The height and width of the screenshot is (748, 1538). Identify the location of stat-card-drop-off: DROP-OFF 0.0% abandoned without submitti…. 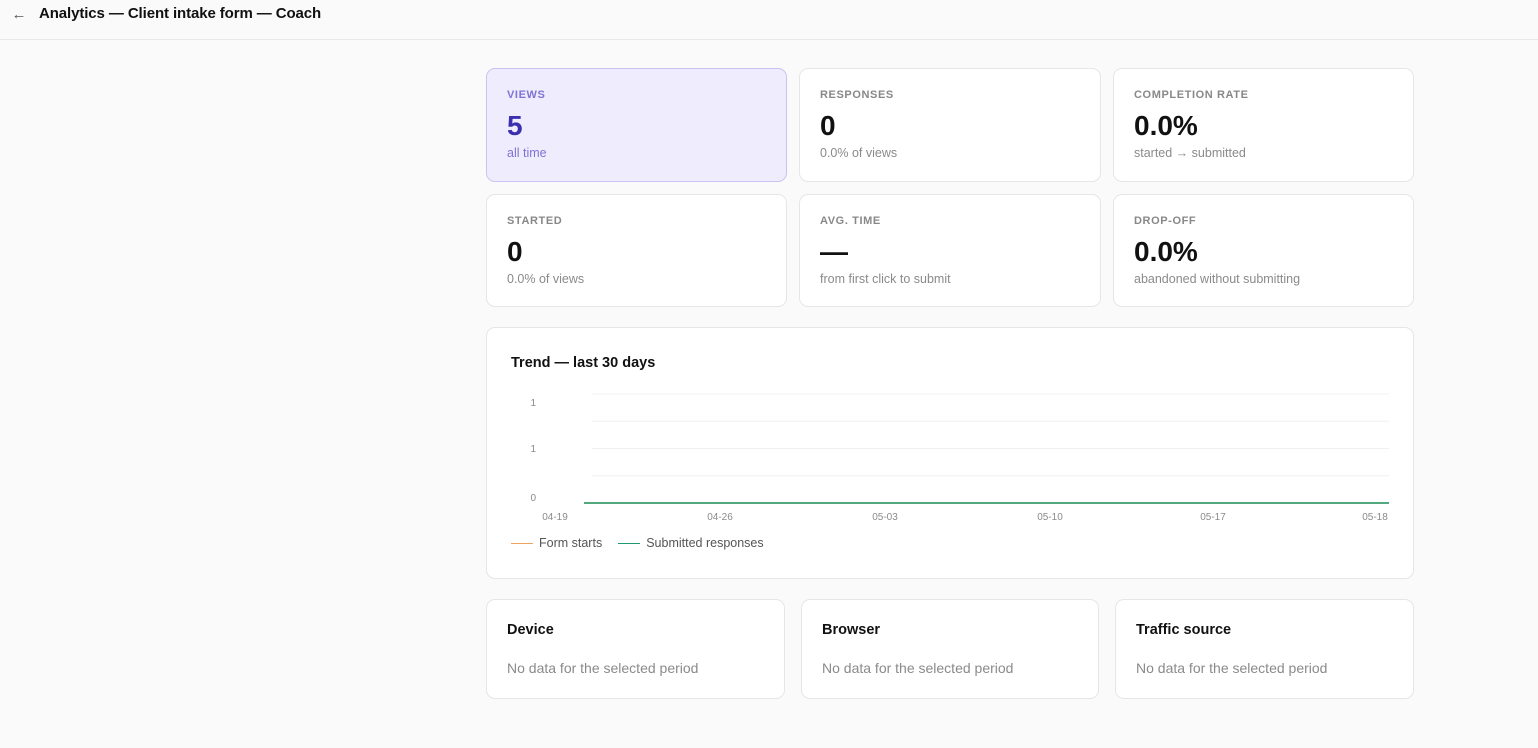
(1263, 250).